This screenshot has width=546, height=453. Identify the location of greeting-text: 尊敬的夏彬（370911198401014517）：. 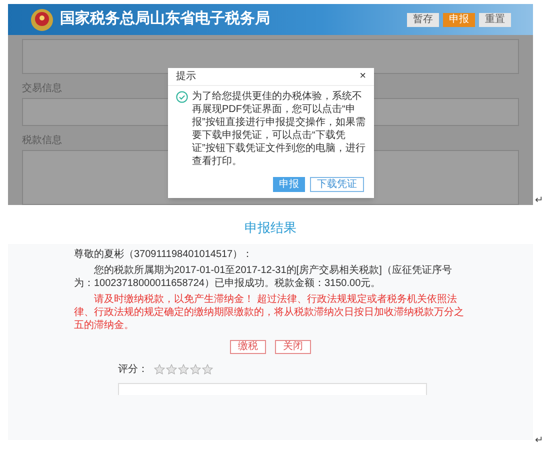
(164, 254).